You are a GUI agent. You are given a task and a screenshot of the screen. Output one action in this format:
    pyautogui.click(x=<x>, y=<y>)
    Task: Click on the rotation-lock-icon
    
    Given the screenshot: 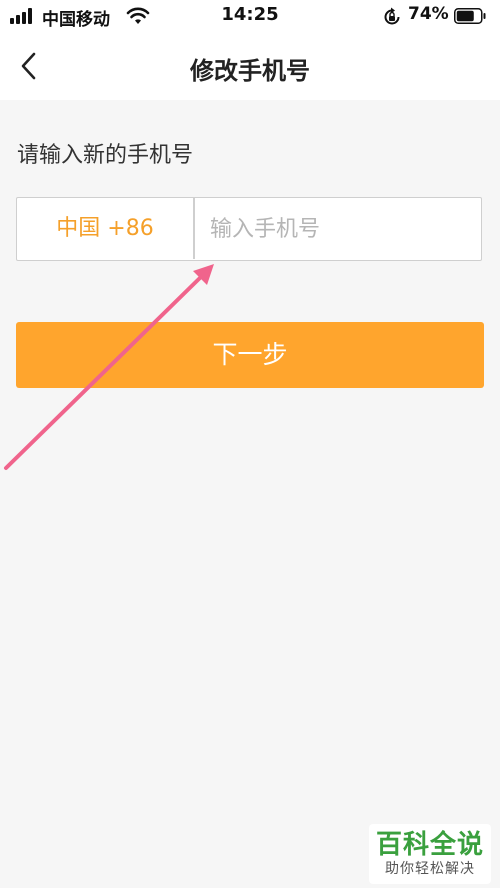 What is the action you would take?
    pyautogui.click(x=392, y=16)
    